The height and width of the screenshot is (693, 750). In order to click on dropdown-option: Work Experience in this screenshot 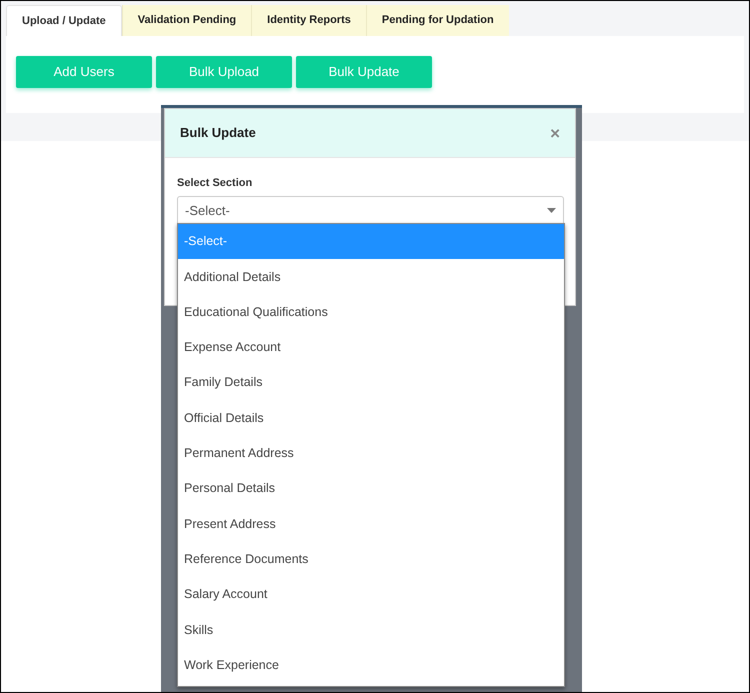, I will do `click(371, 665)`.